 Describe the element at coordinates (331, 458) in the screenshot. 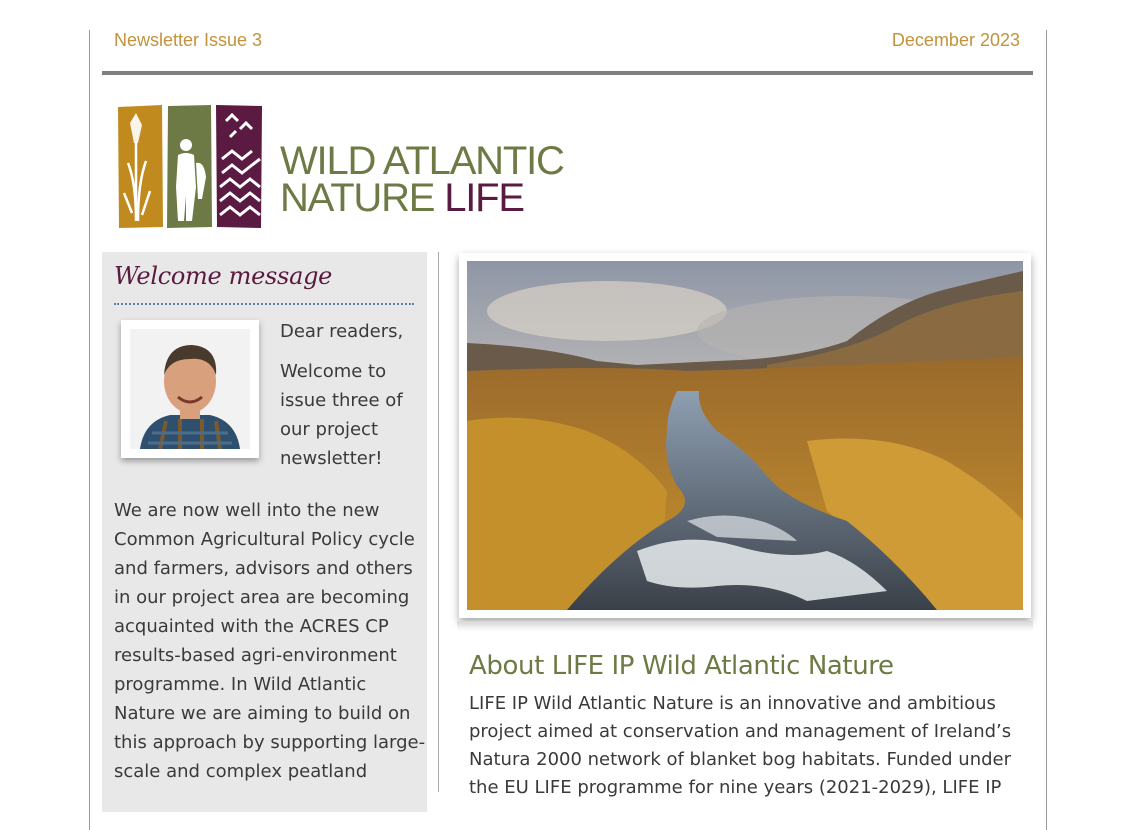

I see `intro-line: newsletter!` at that location.